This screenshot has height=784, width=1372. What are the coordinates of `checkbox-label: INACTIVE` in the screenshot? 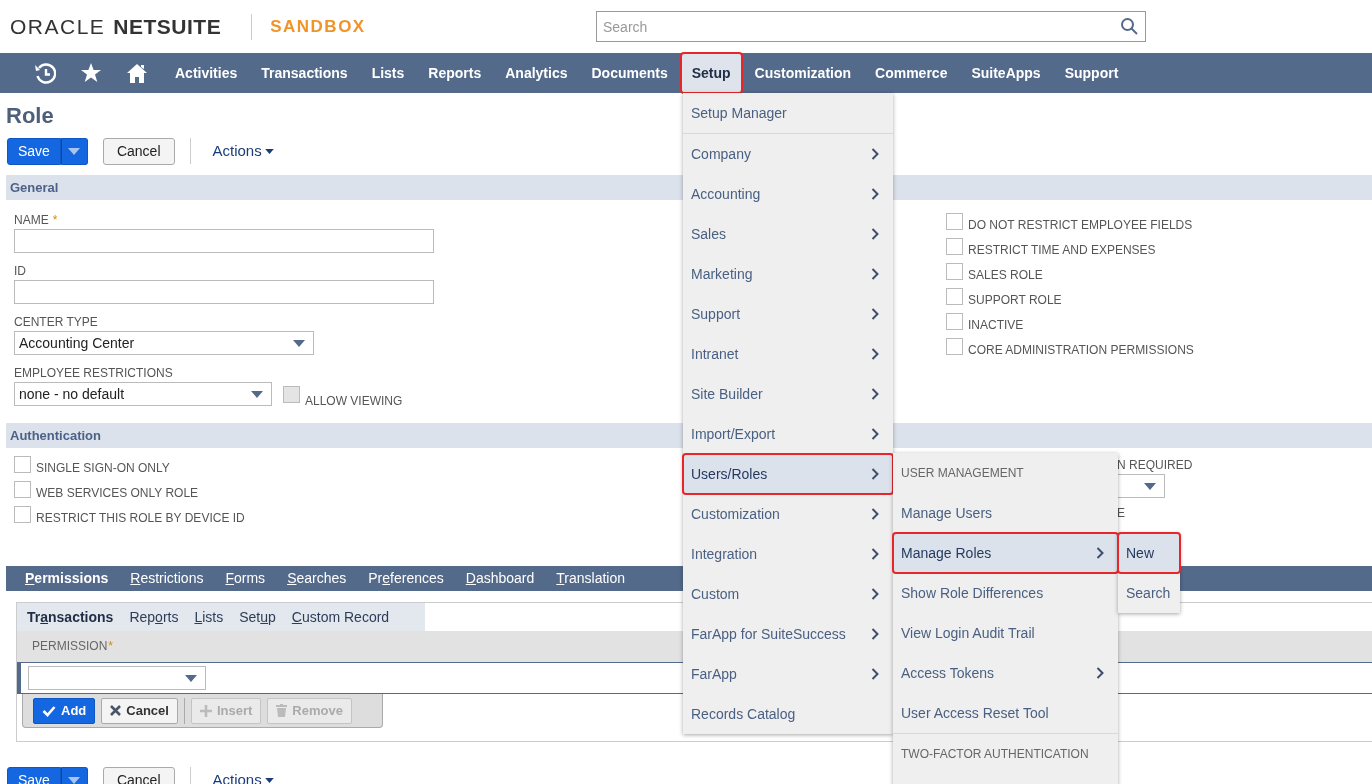 It's located at (996, 325).